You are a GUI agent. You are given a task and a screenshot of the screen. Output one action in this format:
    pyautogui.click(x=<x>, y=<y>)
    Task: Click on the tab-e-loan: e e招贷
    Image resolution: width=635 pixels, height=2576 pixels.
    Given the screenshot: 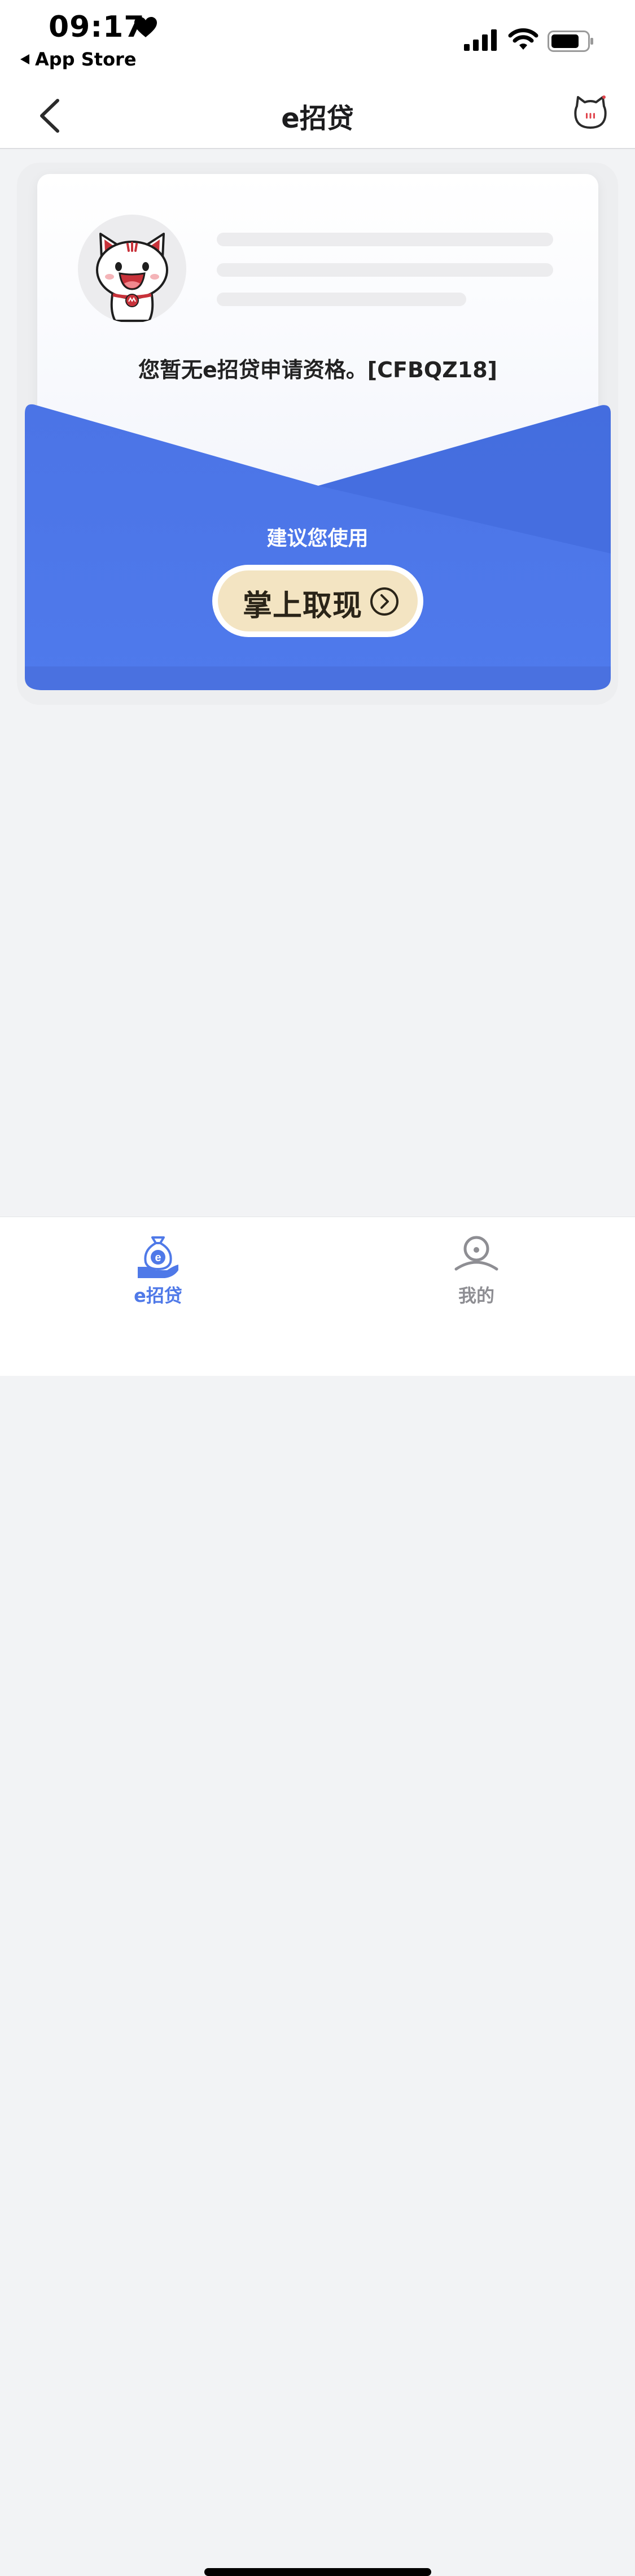 What is the action you would take?
    pyautogui.click(x=158, y=1261)
    